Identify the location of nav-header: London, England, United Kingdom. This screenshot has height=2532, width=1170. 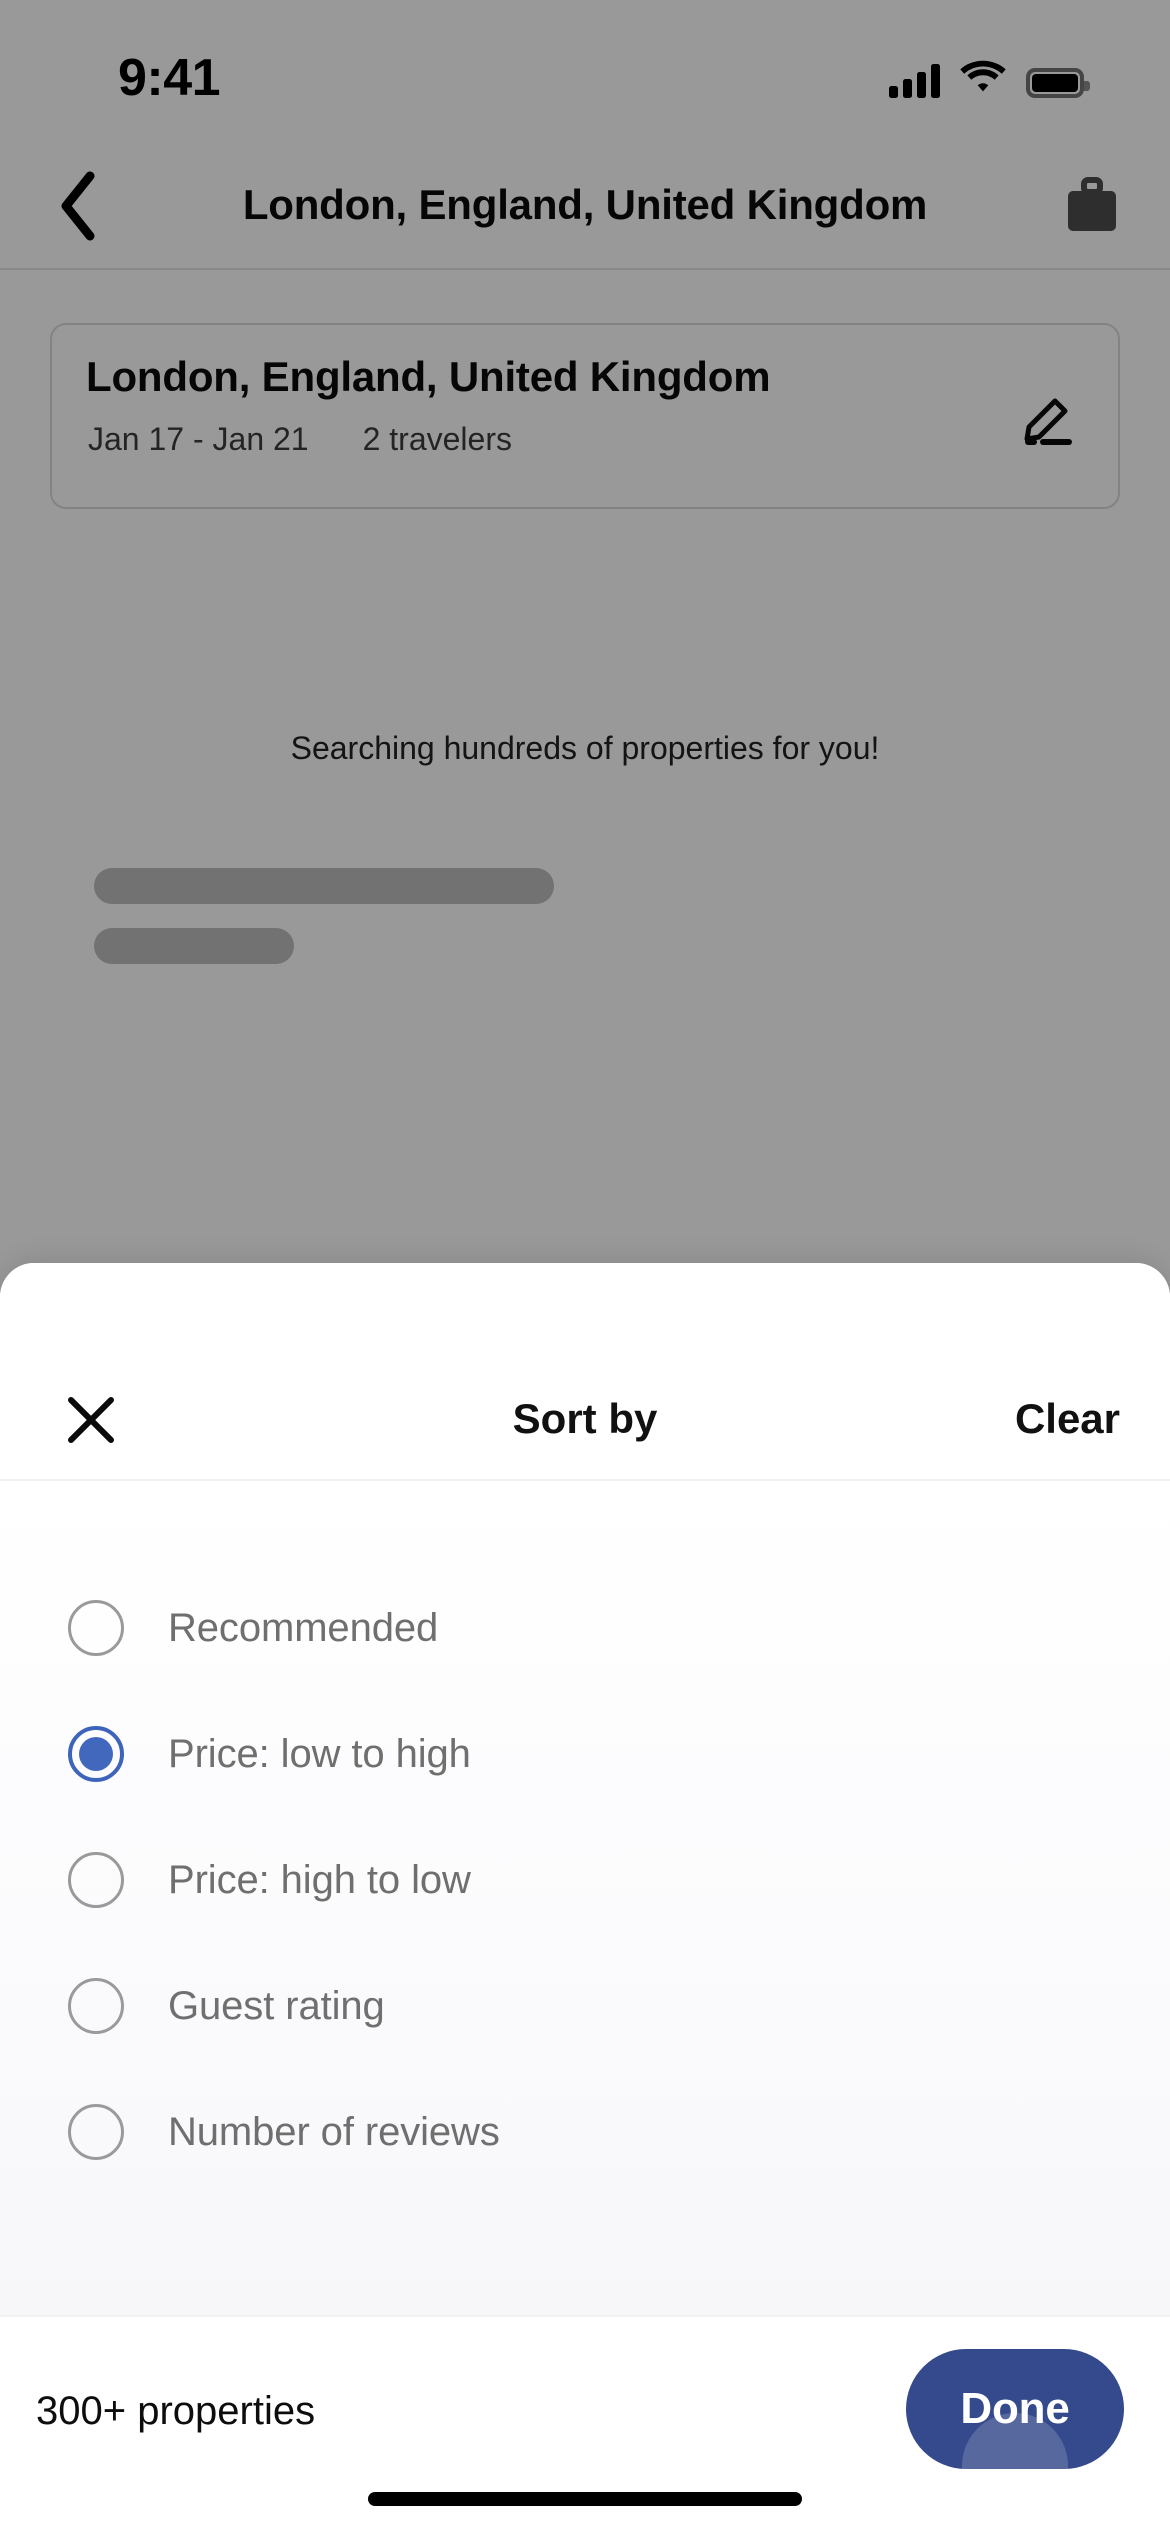
(585, 206).